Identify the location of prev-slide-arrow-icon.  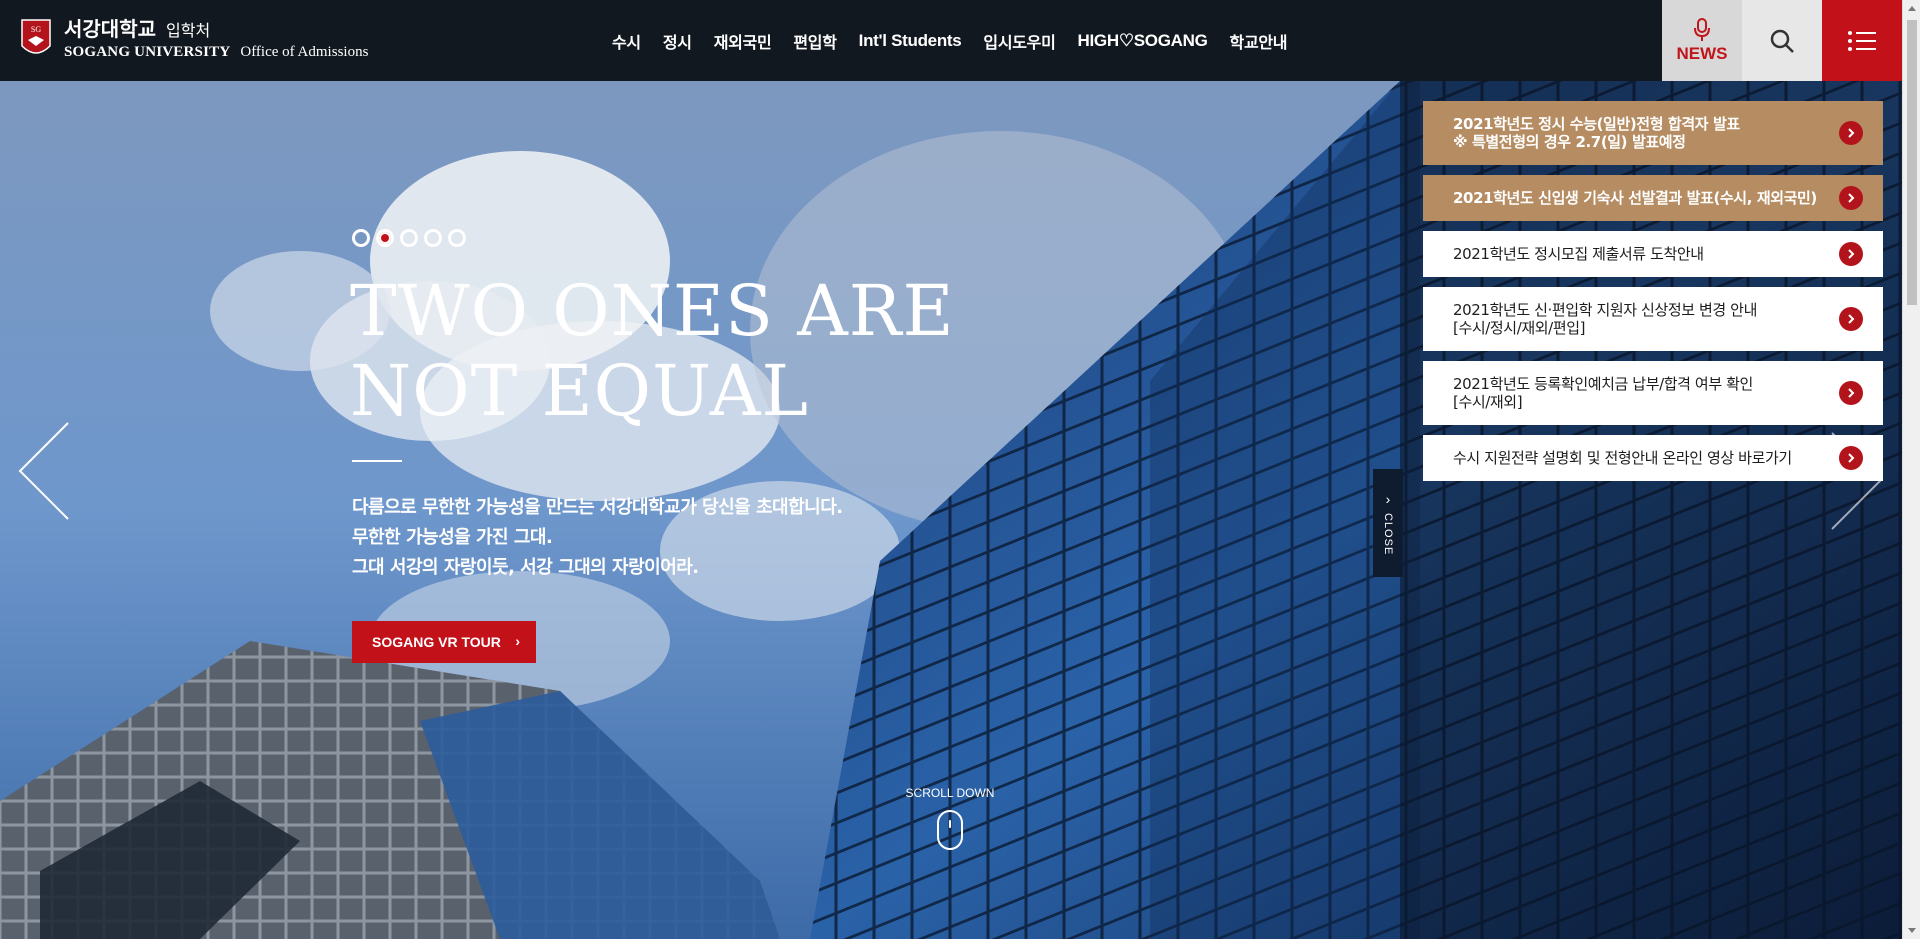
(44, 471).